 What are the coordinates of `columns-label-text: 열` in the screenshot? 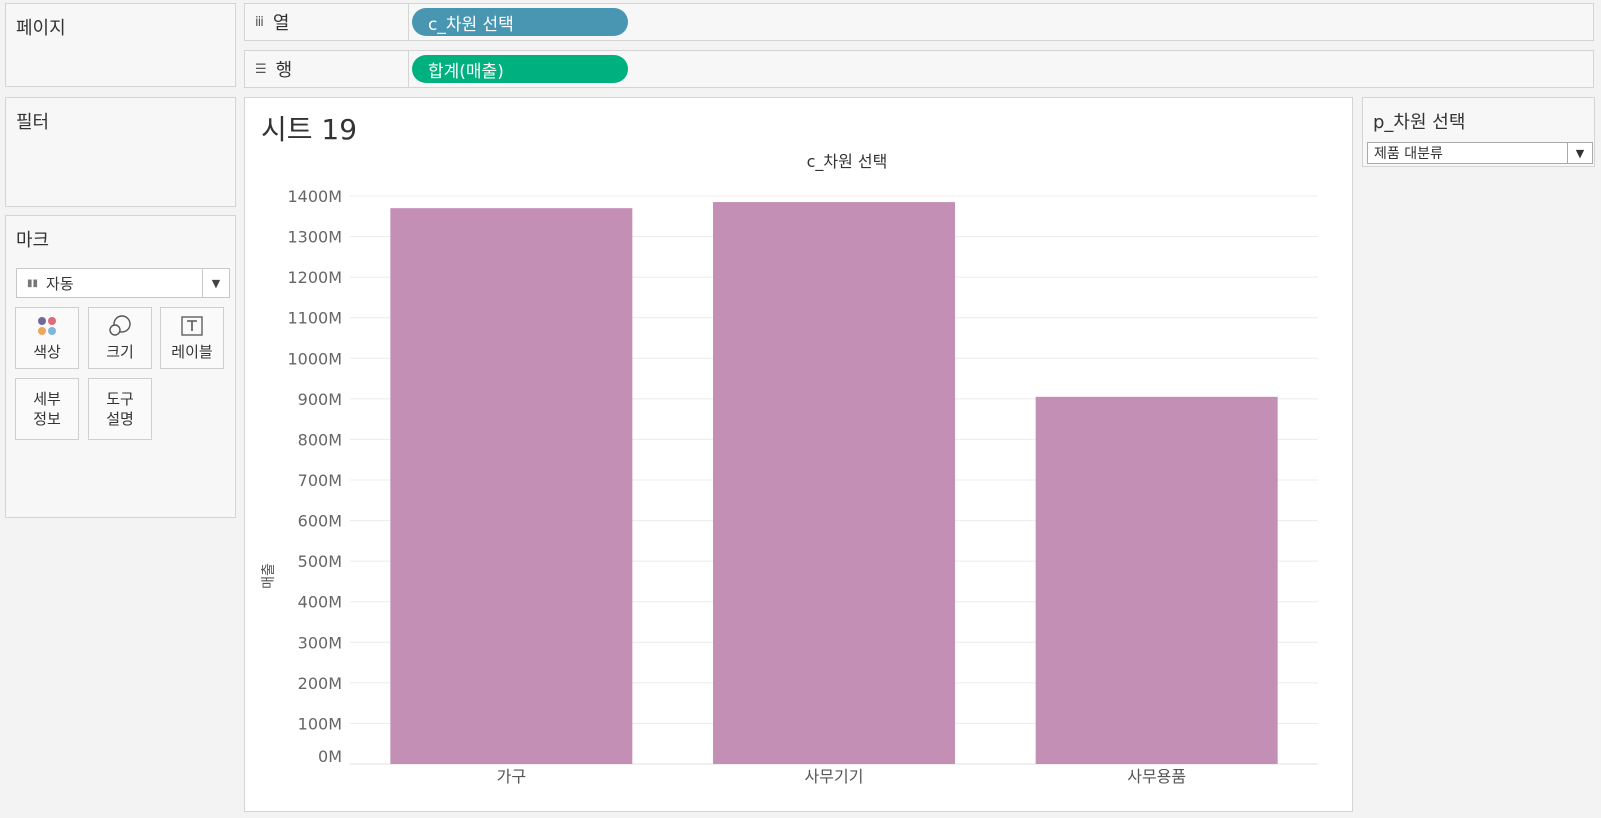 It's located at (281, 23).